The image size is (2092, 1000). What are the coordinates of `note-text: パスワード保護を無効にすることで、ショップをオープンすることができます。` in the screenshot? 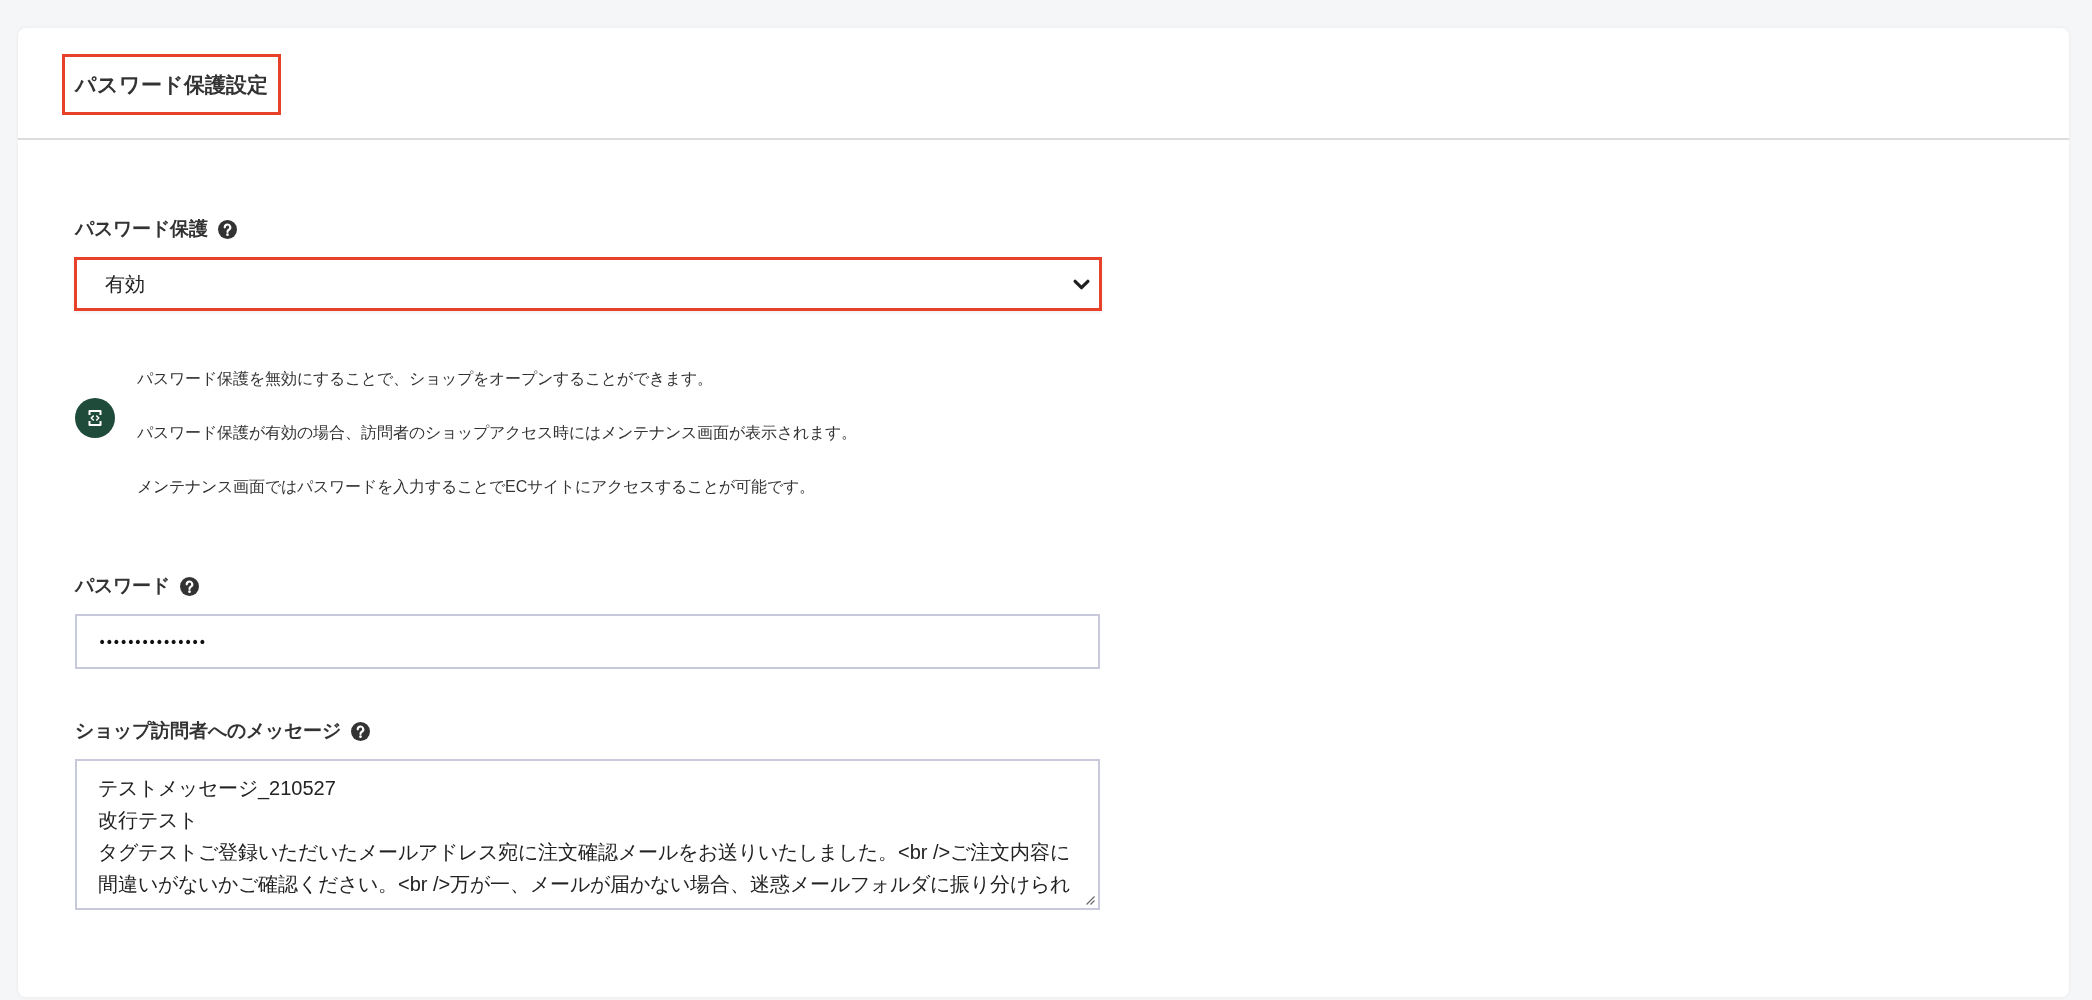 It's located at (425, 379).